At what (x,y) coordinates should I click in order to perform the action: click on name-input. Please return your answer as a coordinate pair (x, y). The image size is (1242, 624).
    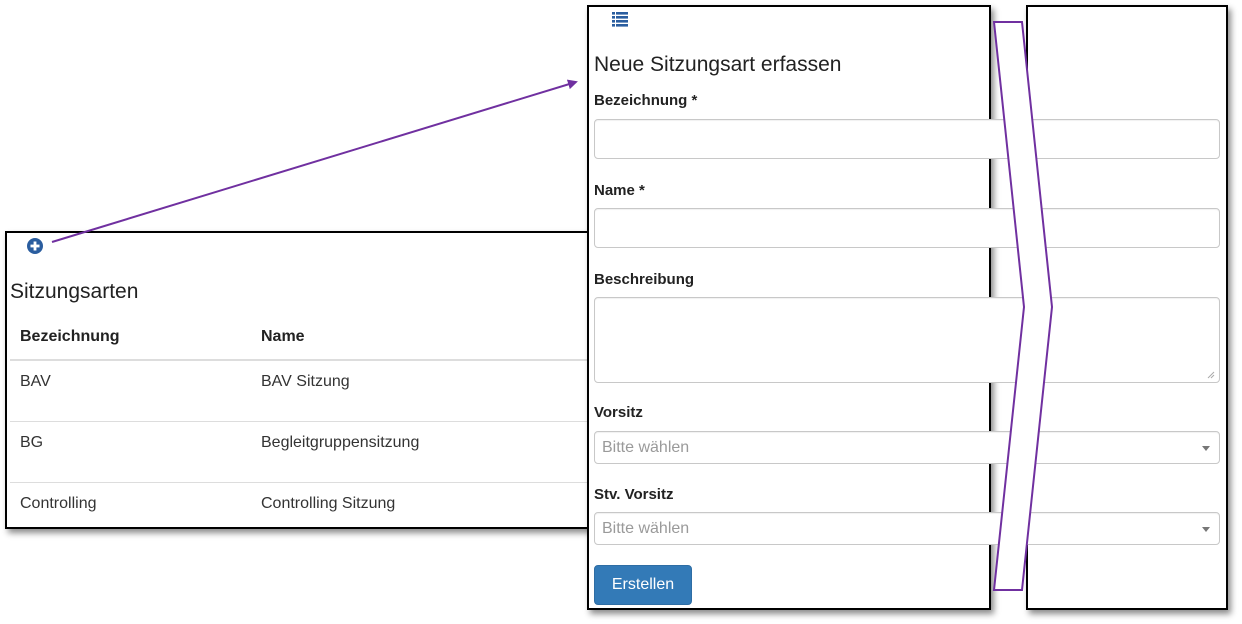
    Looking at the image, I should click on (907, 228).